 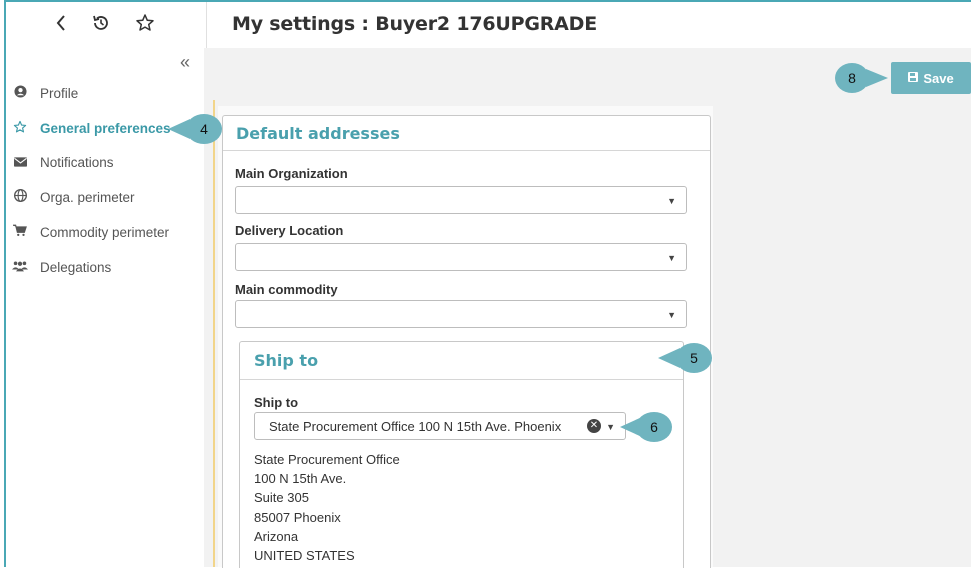 I want to click on sidebar-item-label: Profile, so click(x=59, y=93).